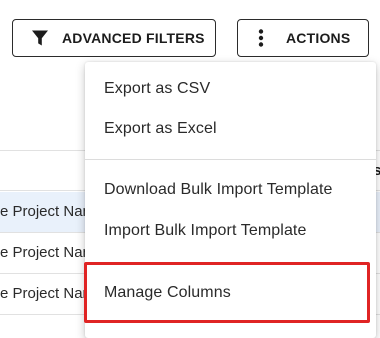  Describe the element at coordinates (40, 38) in the screenshot. I see `filter-icon` at that location.